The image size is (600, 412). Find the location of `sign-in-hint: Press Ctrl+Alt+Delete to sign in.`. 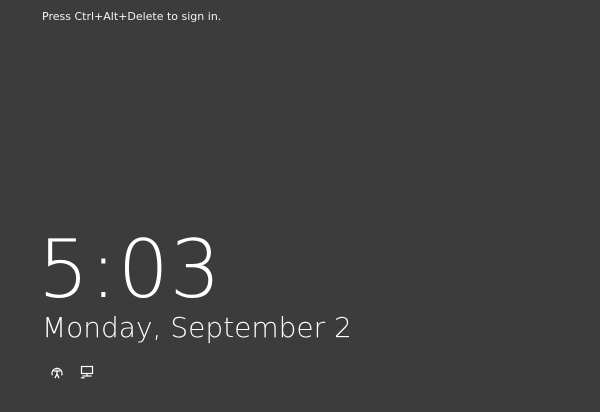

sign-in-hint: Press Ctrl+Alt+Delete to sign in. is located at coordinates (132, 16).